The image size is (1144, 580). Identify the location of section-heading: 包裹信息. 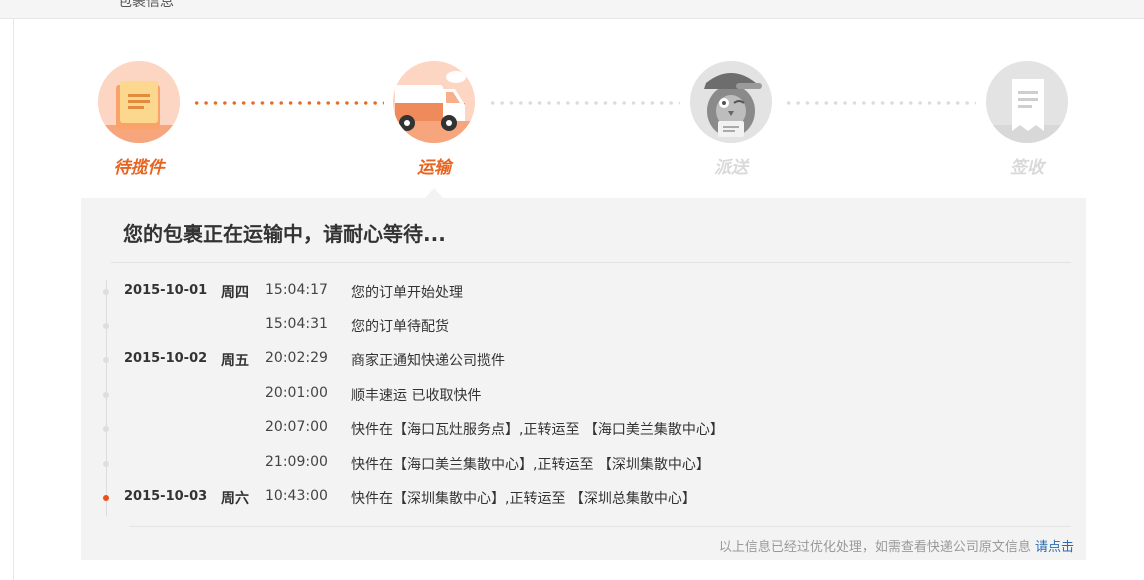
(146, 5).